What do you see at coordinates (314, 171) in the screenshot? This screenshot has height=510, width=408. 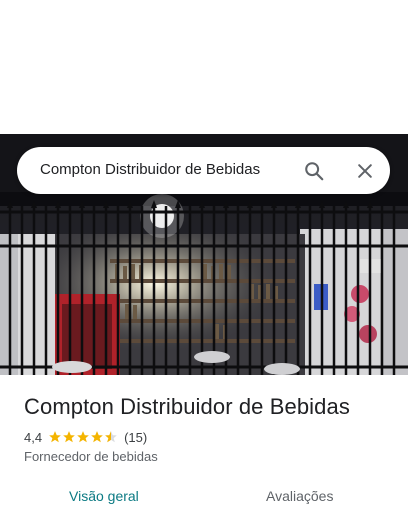 I see `search-icon` at bounding box center [314, 171].